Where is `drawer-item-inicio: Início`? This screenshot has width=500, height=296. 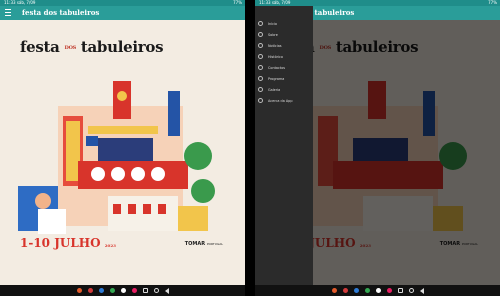 drawer-item-inicio: Início is located at coordinates (284, 23).